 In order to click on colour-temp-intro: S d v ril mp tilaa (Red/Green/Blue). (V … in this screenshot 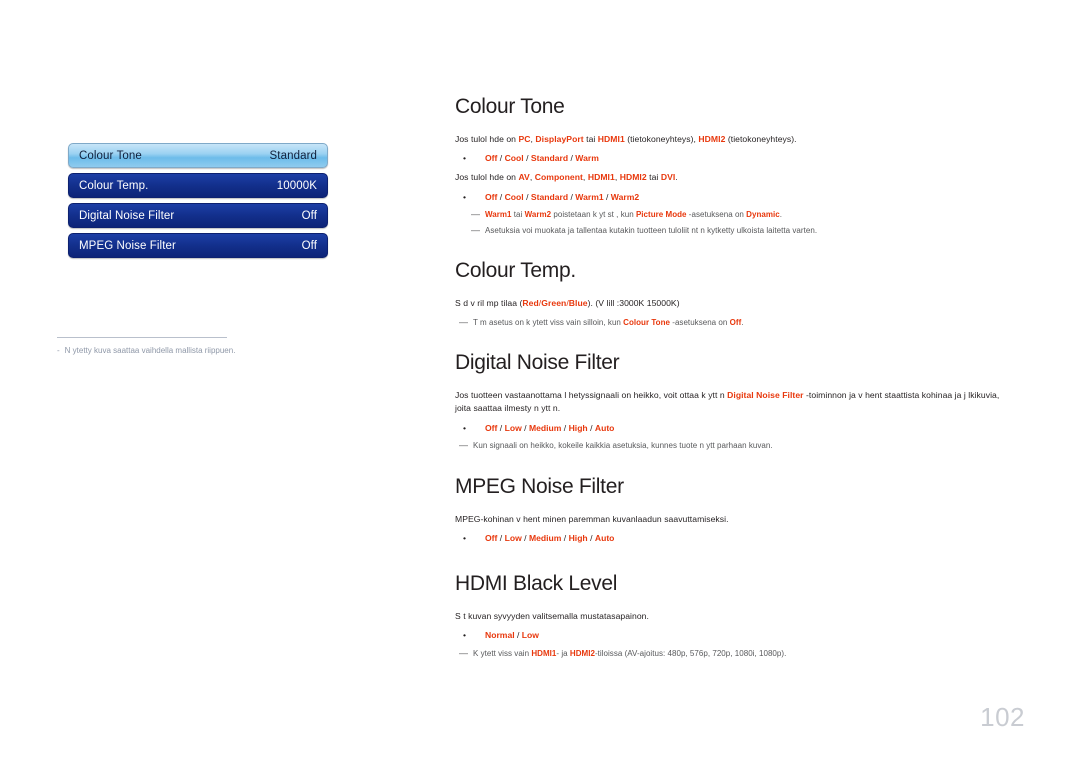, I will do `click(735, 303)`.